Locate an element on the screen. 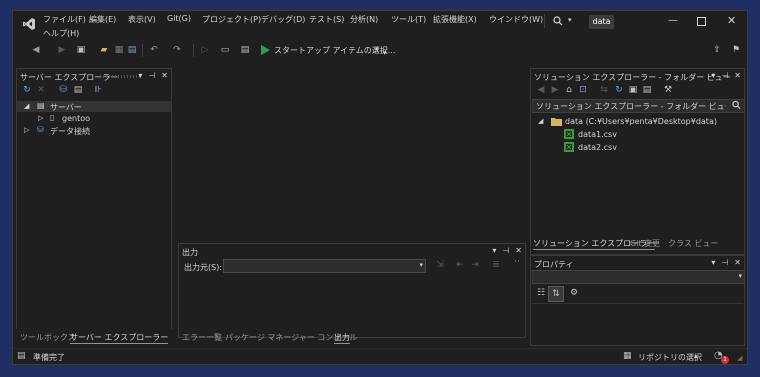 This screenshot has height=377, width=760. toolbar-overflow-icon: ▾ is located at coordinates (385, 53).